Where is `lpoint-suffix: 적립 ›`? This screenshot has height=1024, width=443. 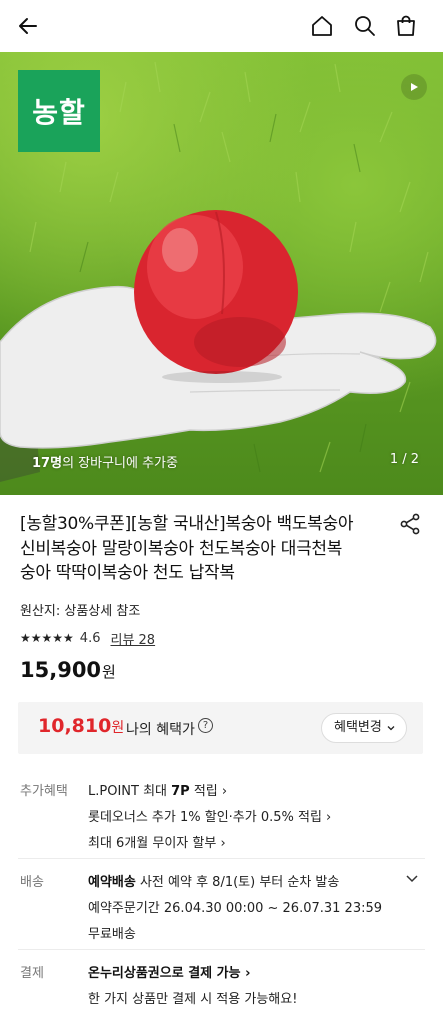 lpoint-suffix: 적립 › is located at coordinates (208, 791).